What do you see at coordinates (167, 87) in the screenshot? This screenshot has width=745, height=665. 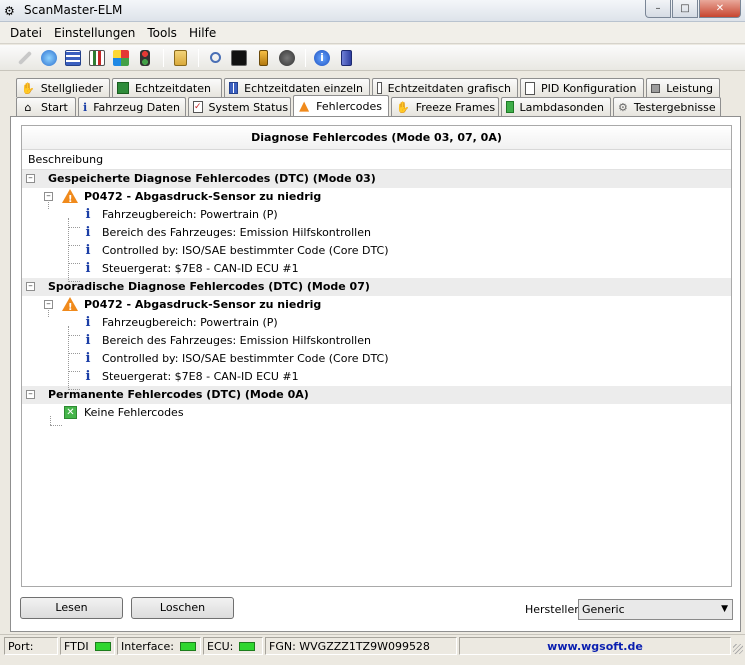 I see `tab-echtzeitdaten: Echtzeitdaten` at bounding box center [167, 87].